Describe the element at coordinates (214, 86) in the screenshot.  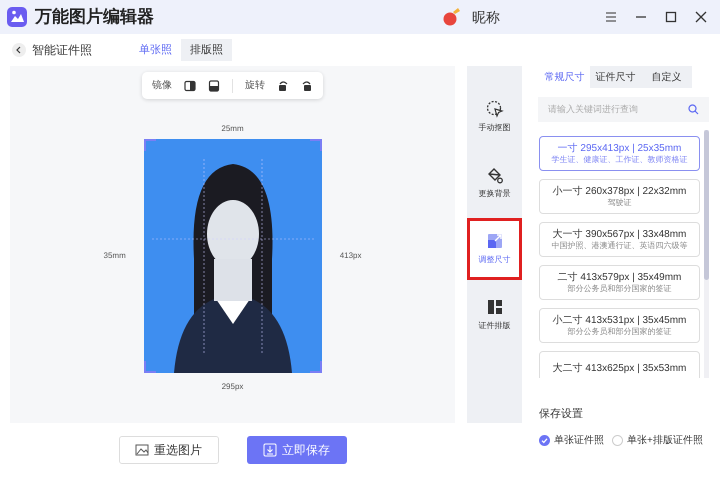
I see `flip-vertical-icon` at that location.